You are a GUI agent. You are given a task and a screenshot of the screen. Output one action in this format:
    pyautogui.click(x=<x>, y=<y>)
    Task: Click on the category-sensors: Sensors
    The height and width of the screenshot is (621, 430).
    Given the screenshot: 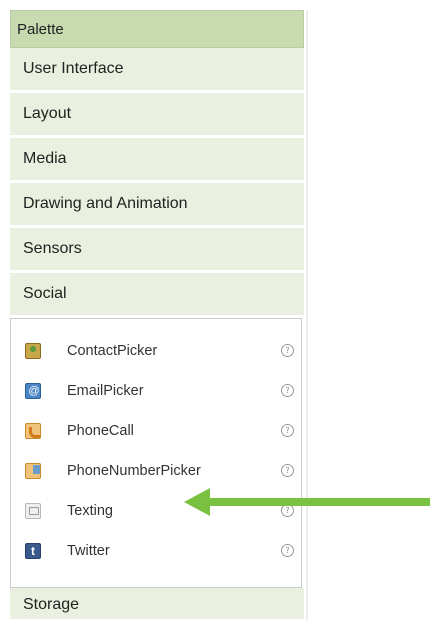 What is the action you would take?
    pyautogui.click(x=157, y=250)
    